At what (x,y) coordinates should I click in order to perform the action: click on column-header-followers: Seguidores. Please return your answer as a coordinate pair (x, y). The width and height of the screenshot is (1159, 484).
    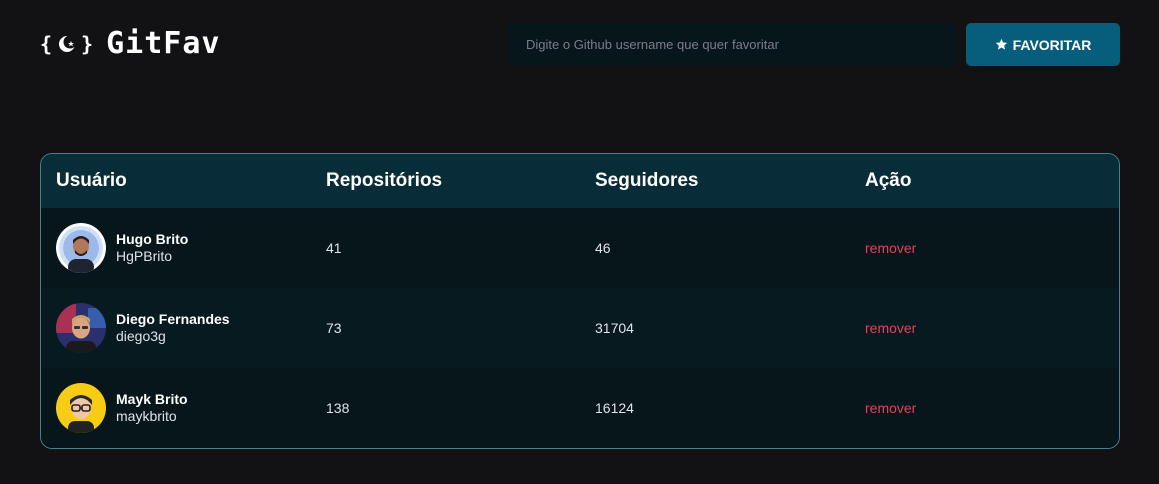
    Looking at the image, I should click on (647, 180).